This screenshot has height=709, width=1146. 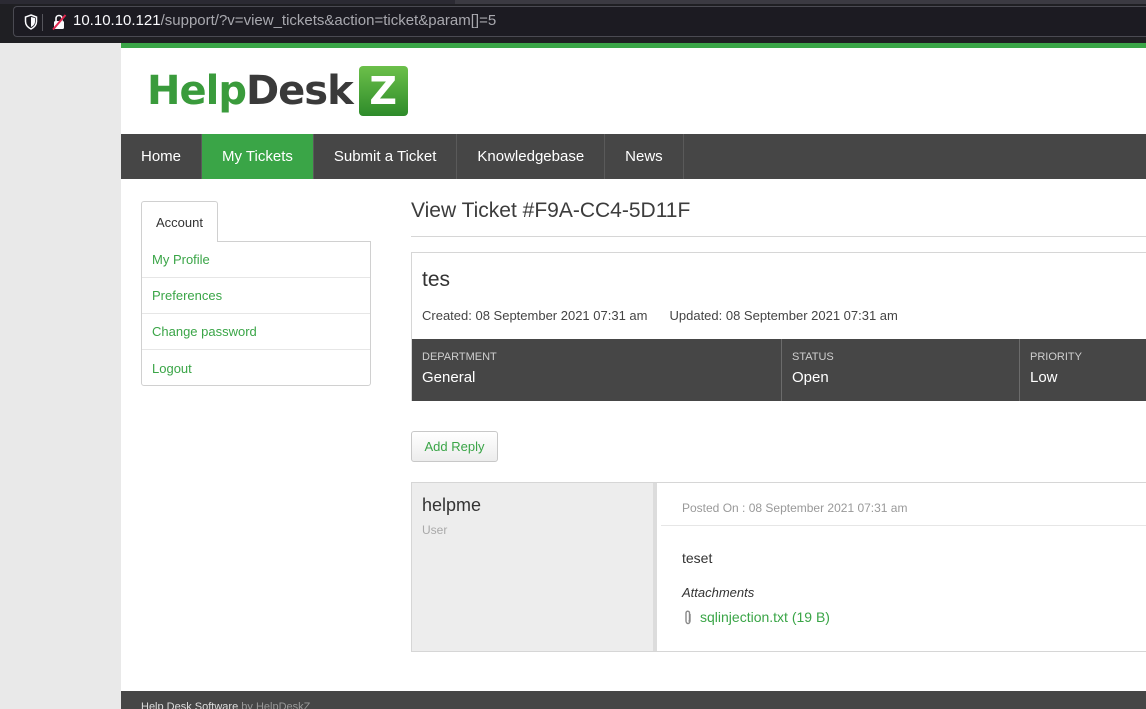 I want to click on message-author-panel: helpme User, so click(x=534, y=567).